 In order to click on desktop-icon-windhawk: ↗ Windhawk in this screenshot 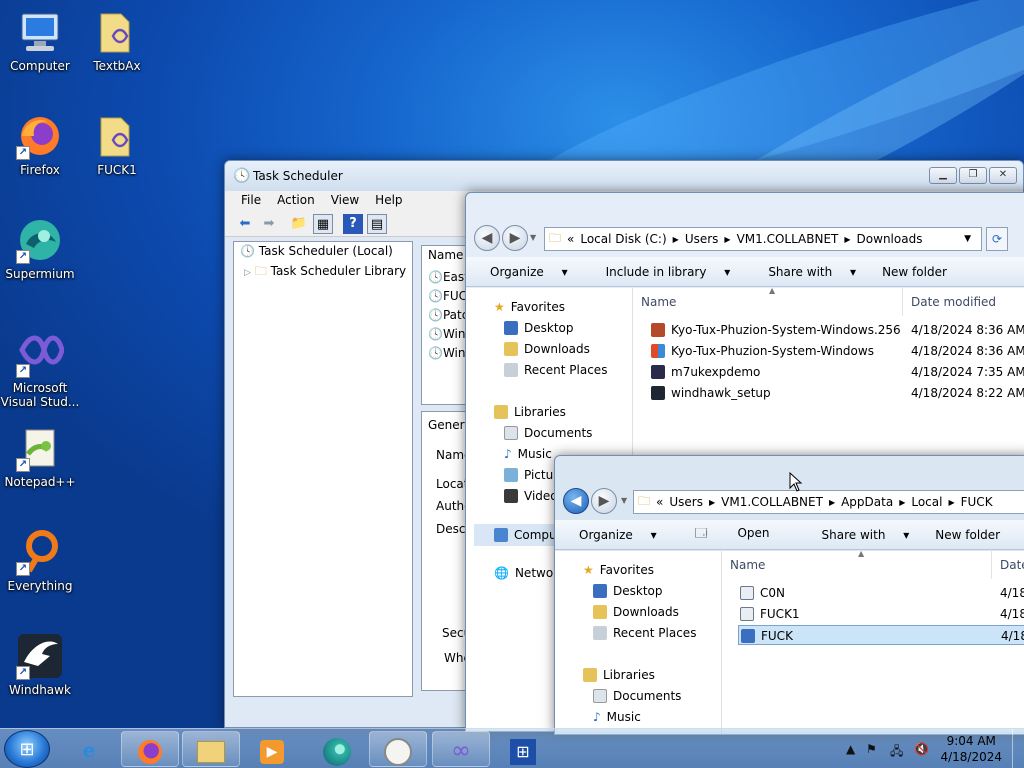, I will do `click(40, 664)`.